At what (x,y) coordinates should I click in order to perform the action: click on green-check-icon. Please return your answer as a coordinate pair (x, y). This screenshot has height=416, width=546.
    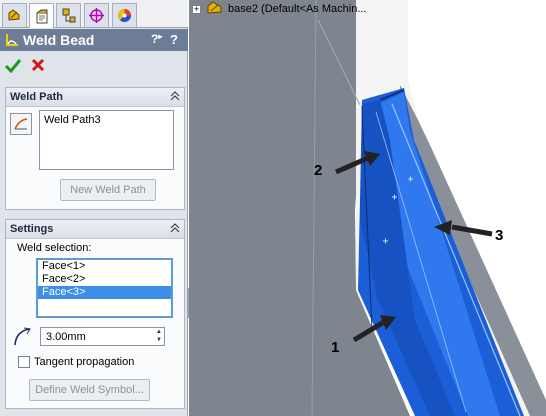
    Looking at the image, I should click on (13, 66).